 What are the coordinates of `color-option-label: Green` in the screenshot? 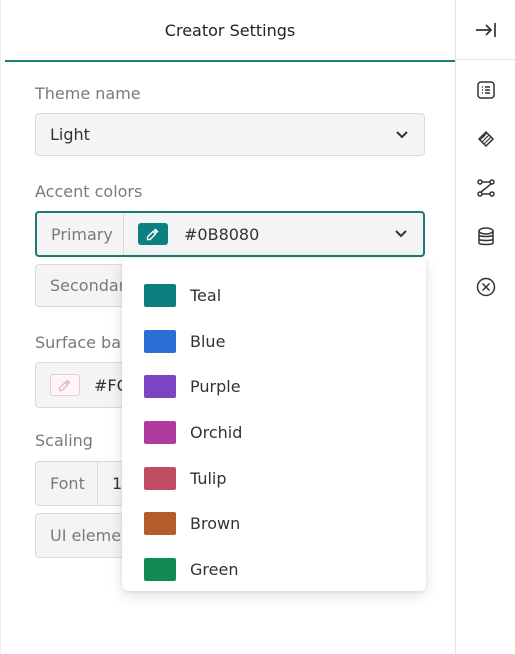 It's located at (214, 569).